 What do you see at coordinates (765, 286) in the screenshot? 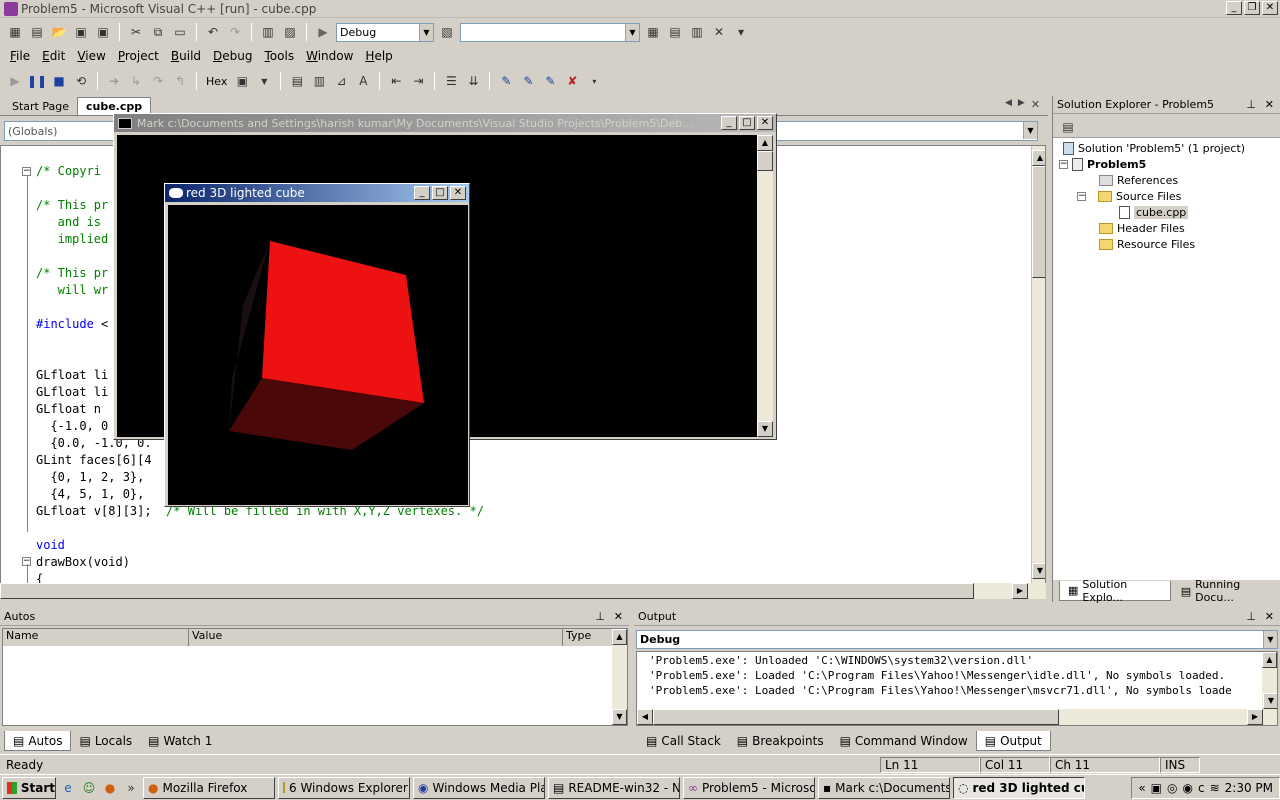
I see `console-scrollbar: ▲ ▼` at bounding box center [765, 286].